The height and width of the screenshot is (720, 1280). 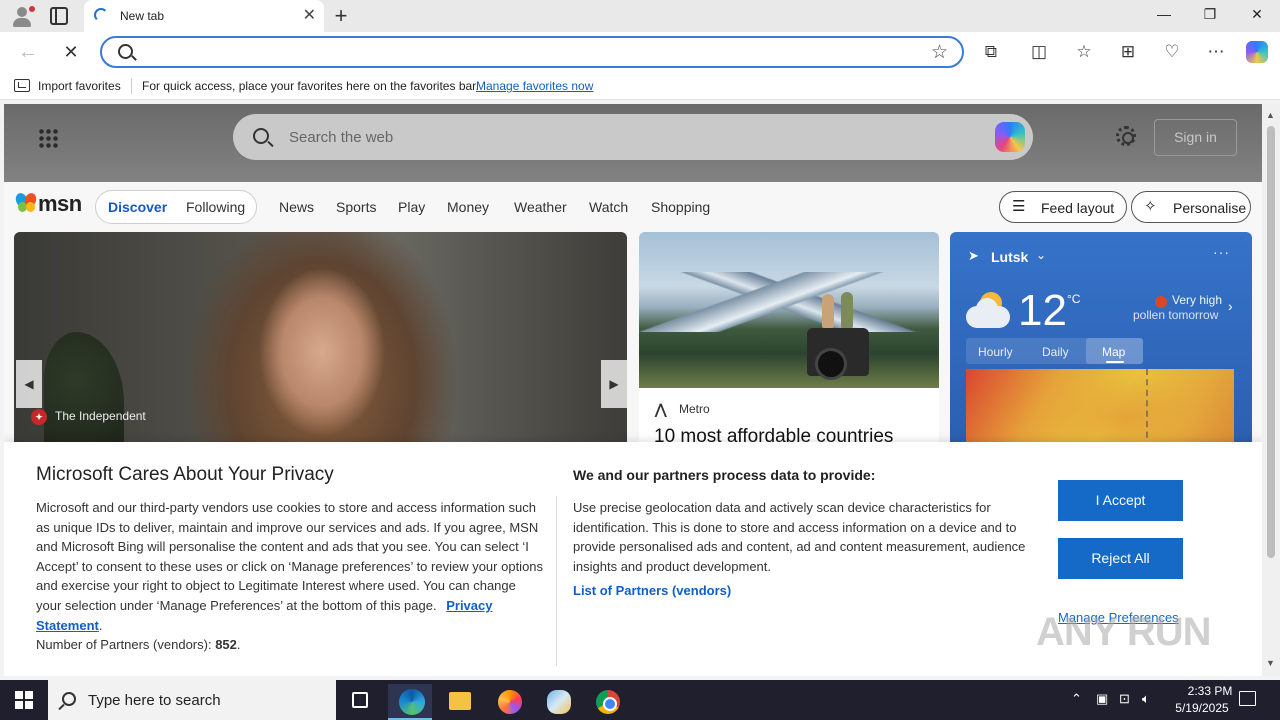 I want to click on partners-count: 852, so click(x=226, y=645).